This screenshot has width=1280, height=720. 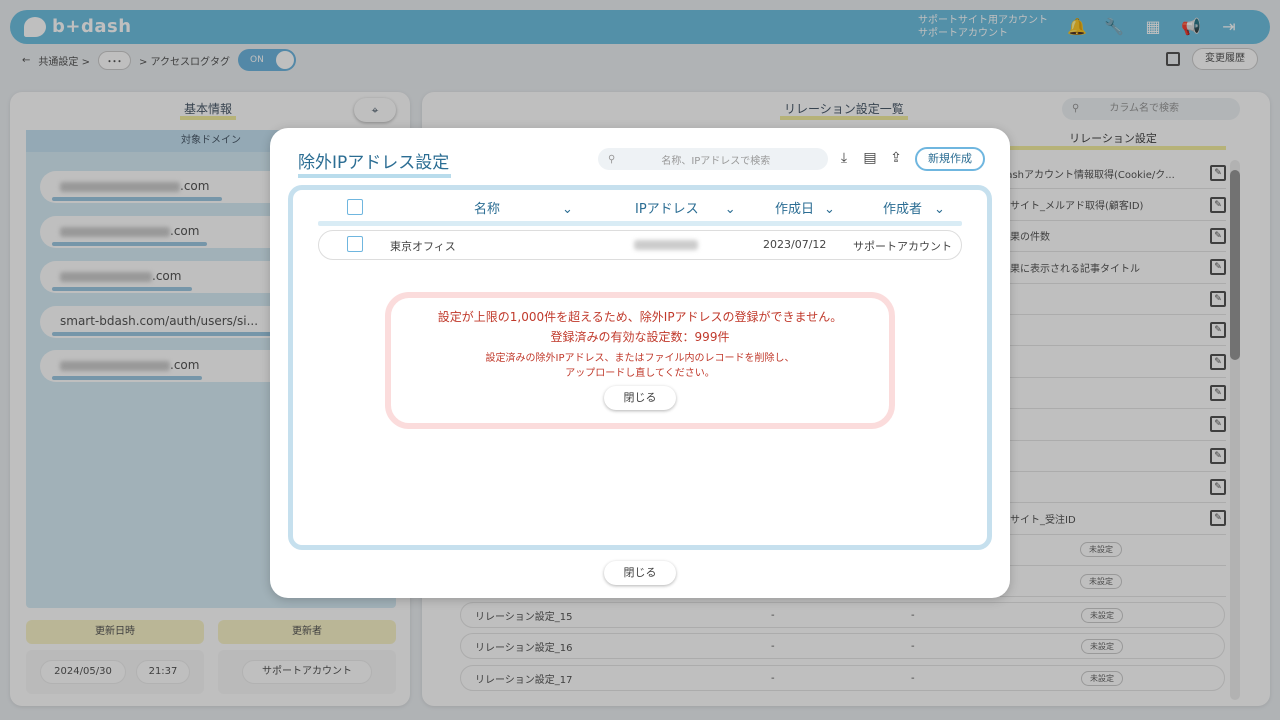 I want to click on upload-icon: ⇪, so click(x=896, y=159).